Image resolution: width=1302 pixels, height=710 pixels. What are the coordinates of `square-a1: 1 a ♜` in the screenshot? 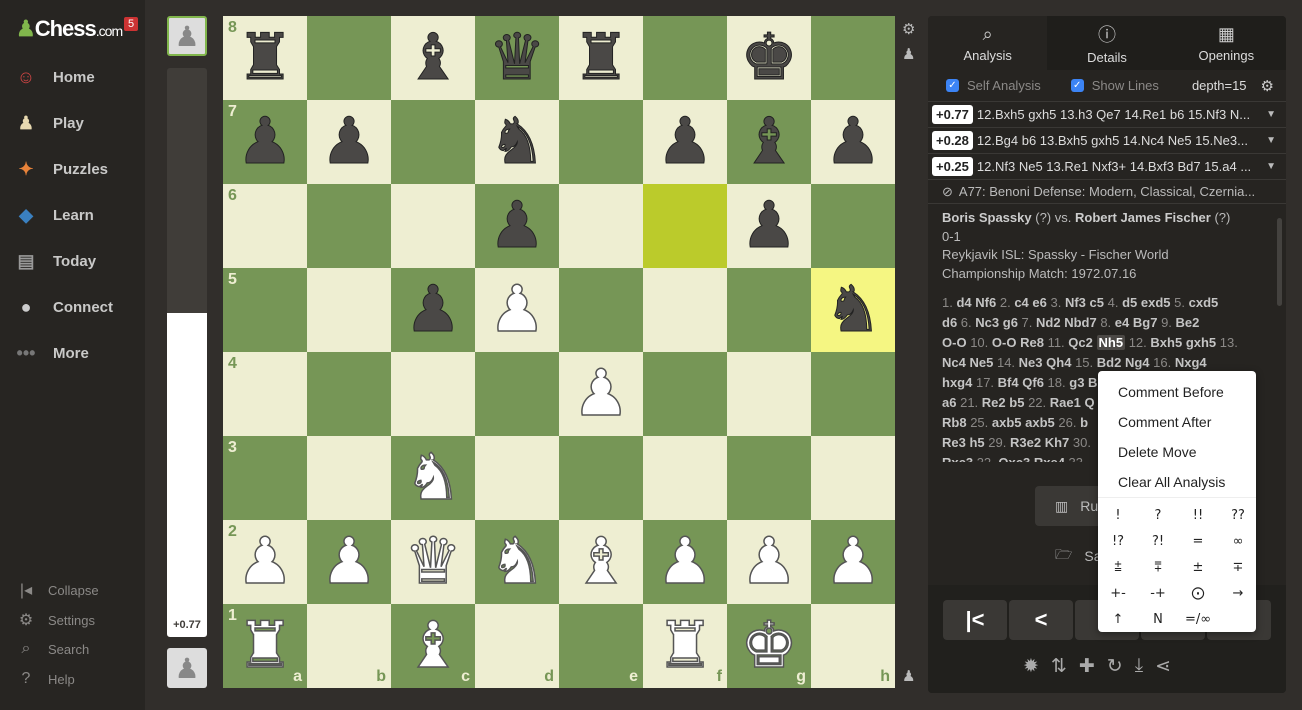 It's located at (265, 646).